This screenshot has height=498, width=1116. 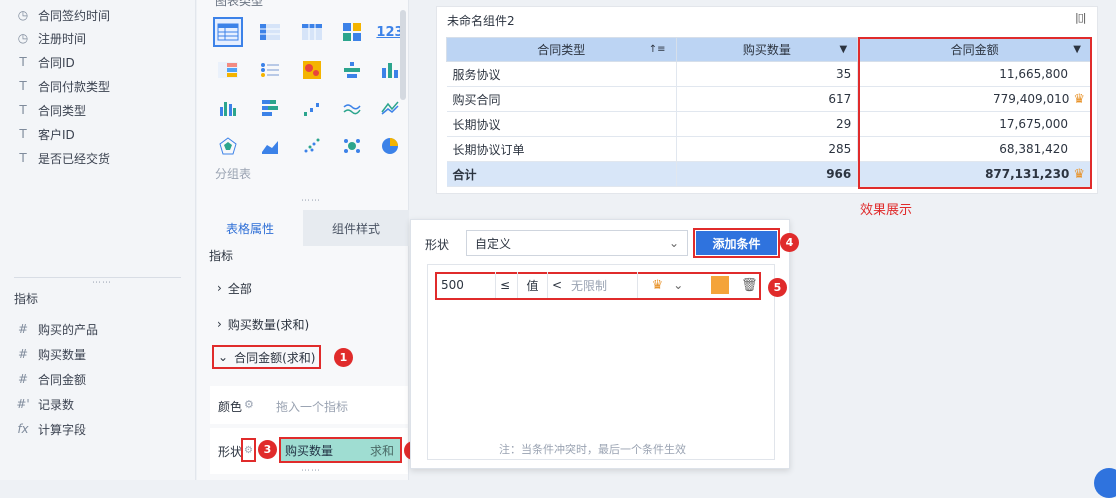 I want to click on table-chart-icon, so click(x=228, y=32).